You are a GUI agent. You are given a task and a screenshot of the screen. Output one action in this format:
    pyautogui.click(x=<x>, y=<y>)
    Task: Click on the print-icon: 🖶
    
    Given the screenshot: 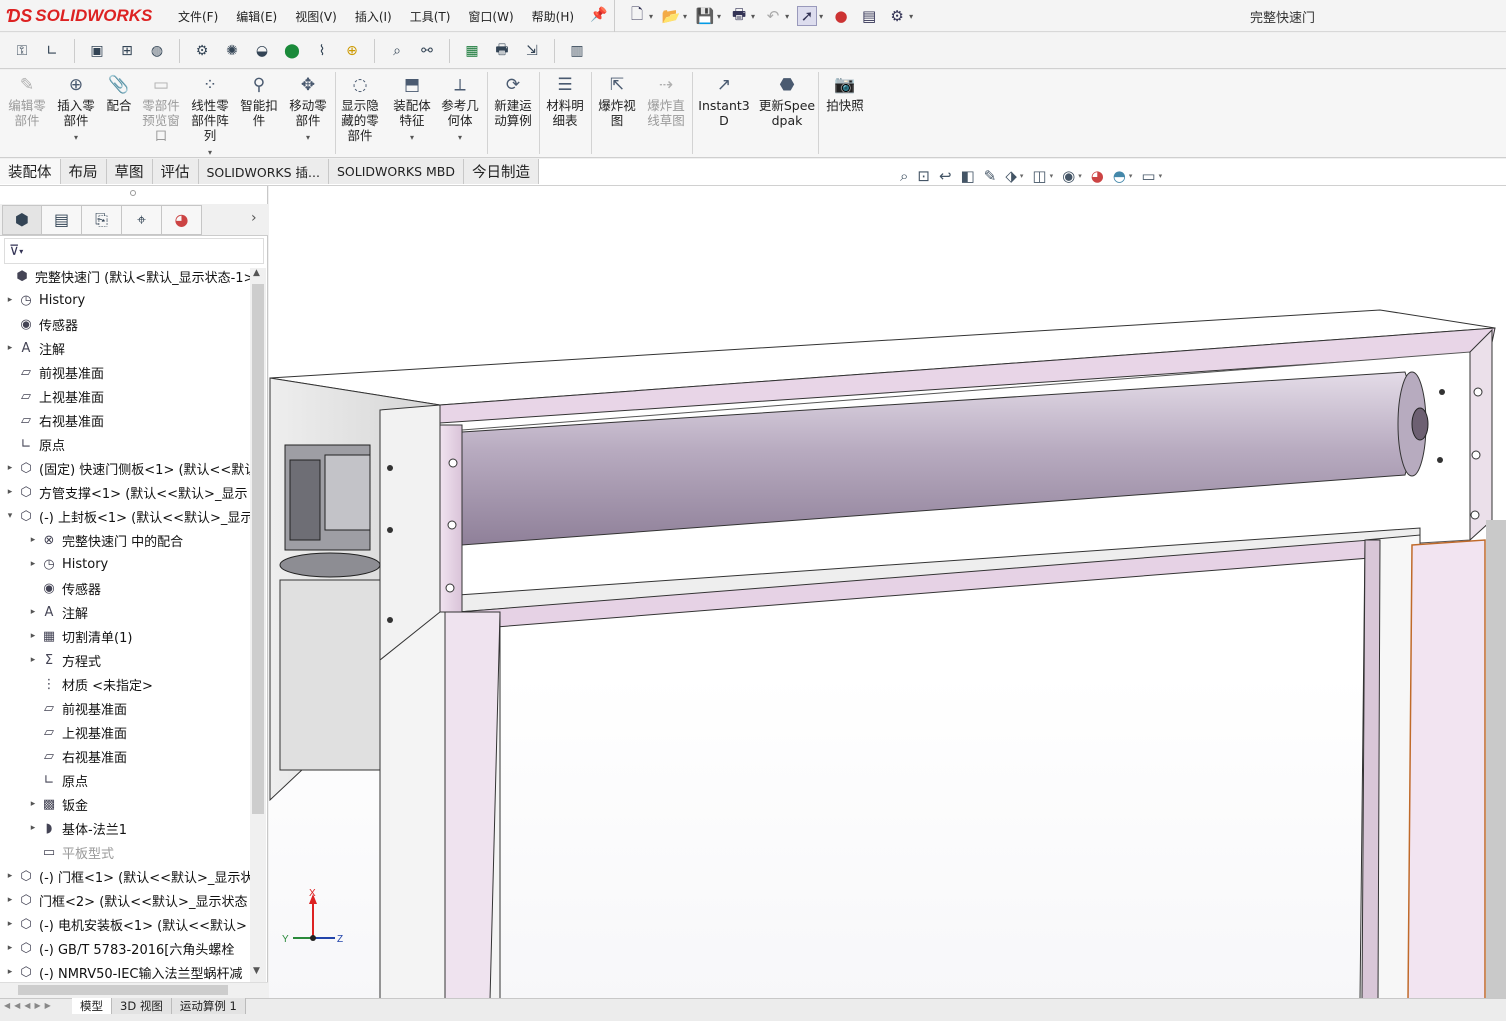 What is the action you would take?
    pyautogui.click(x=739, y=15)
    